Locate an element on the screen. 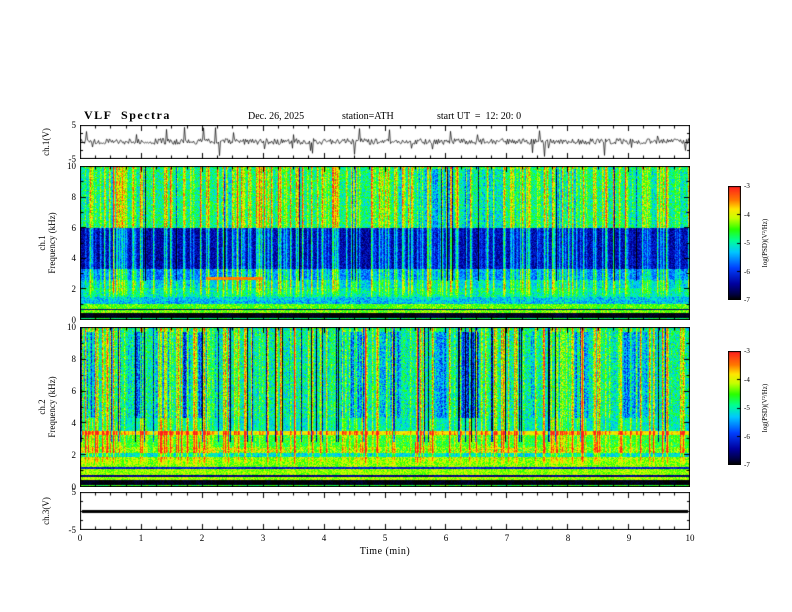 The width and height of the screenshot is (792, 612). plot-title: VLF Spectra is located at coordinates (127, 115).